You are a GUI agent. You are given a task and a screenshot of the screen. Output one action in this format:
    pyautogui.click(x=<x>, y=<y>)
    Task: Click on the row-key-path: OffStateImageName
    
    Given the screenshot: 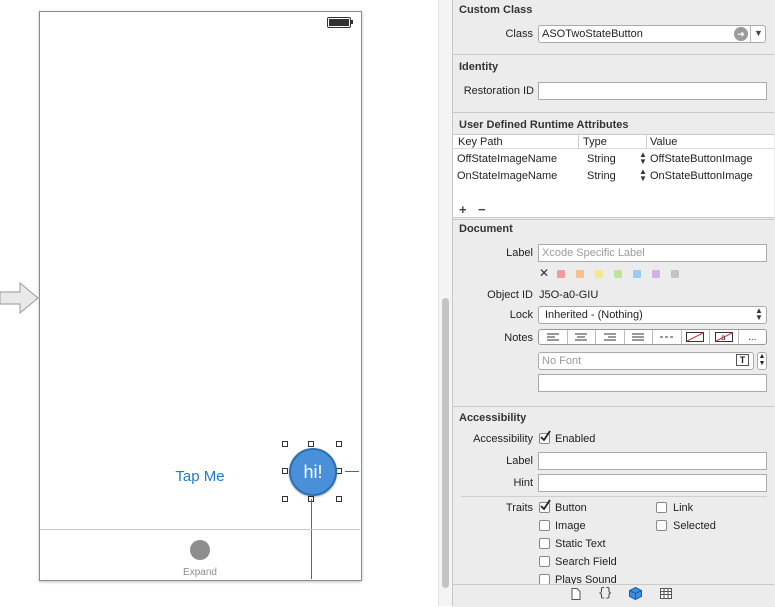 What is the action you would take?
    pyautogui.click(x=507, y=159)
    